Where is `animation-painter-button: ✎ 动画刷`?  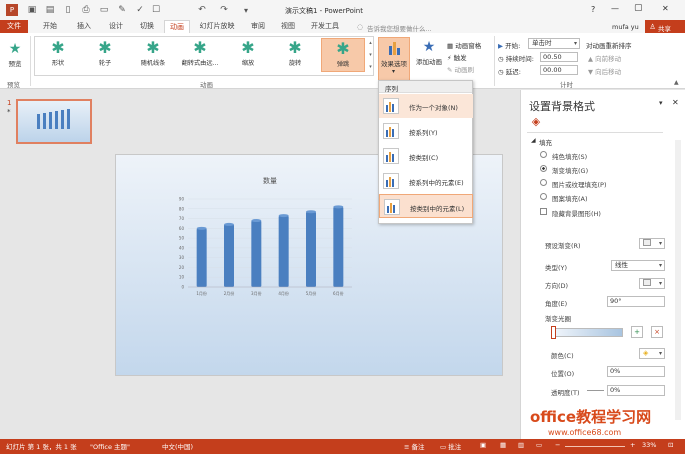
animation-painter-button: ✎ 动画刷 is located at coordinates (460, 69).